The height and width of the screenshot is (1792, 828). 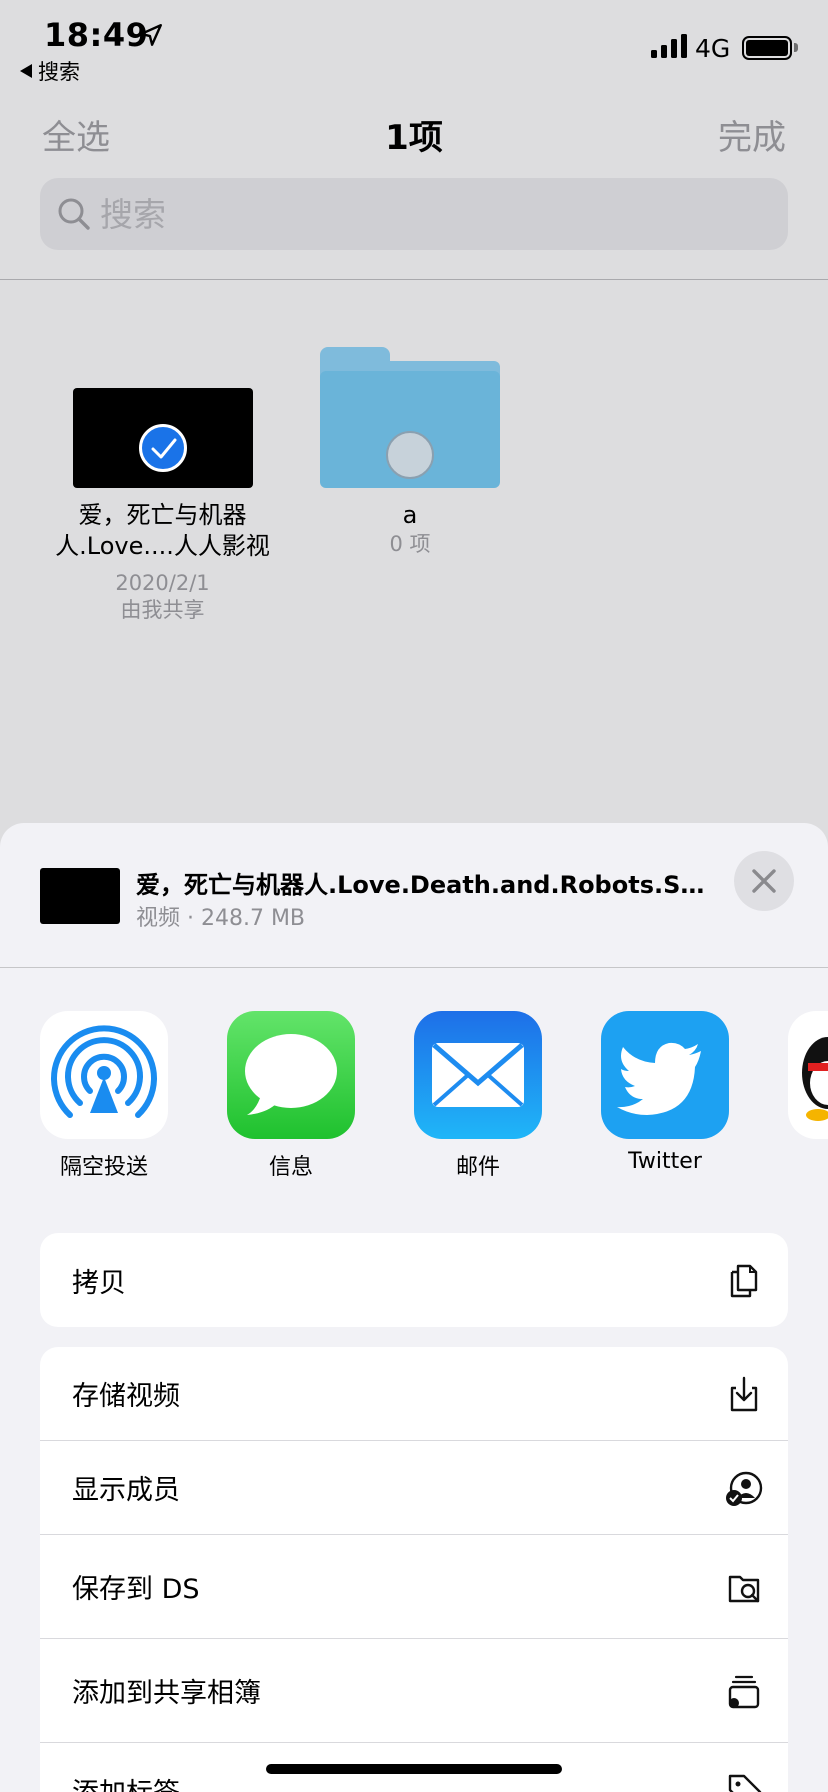 I want to click on action-label: 显示成员, so click(x=126, y=1490).